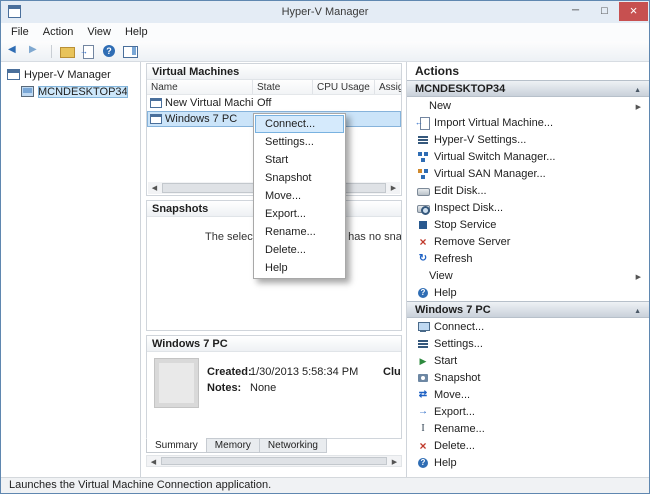 This screenshot has width=650, height=494. Describe the element at coordinates (36, 51) in the screenshot. I see `forward-icon` at that location.